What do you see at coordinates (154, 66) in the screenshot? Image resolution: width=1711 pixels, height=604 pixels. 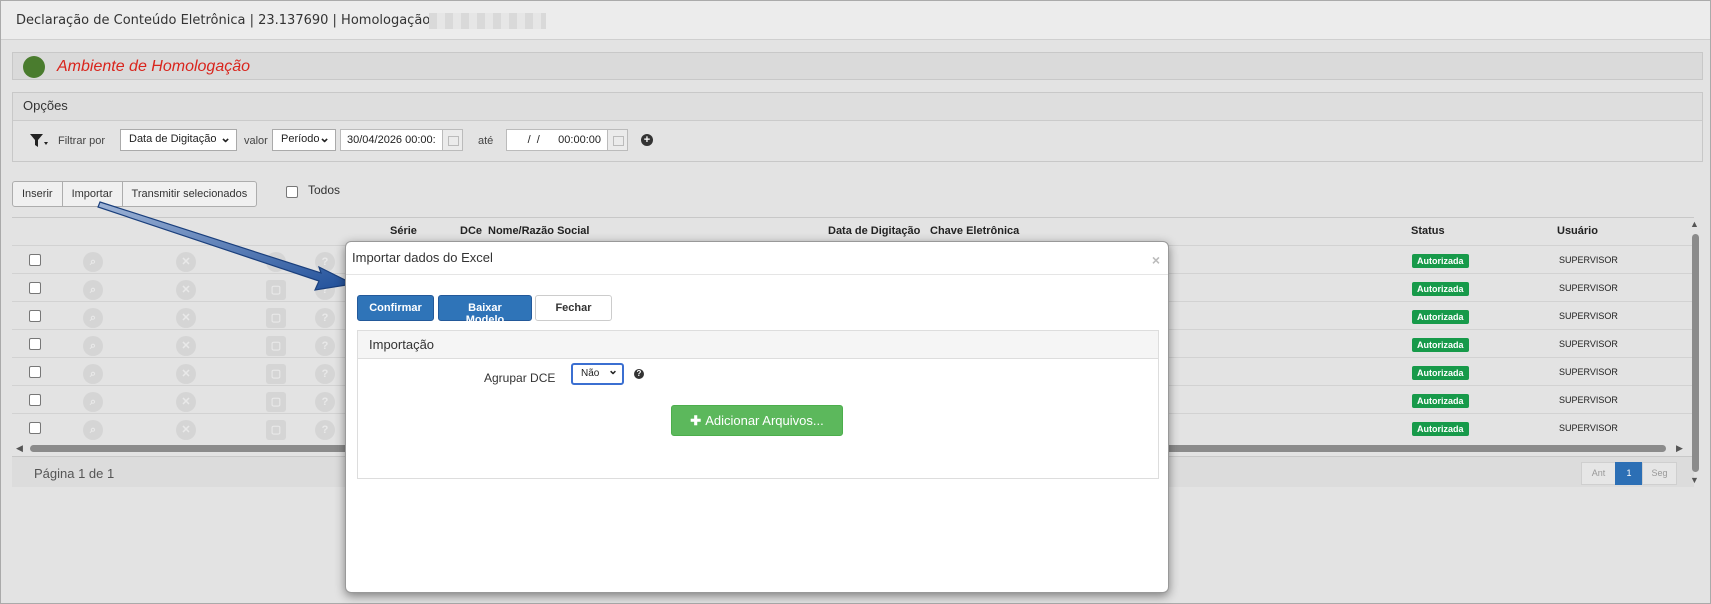 I see `environment-label: Ambiente de Homologação` at bounding box center [154, 66].